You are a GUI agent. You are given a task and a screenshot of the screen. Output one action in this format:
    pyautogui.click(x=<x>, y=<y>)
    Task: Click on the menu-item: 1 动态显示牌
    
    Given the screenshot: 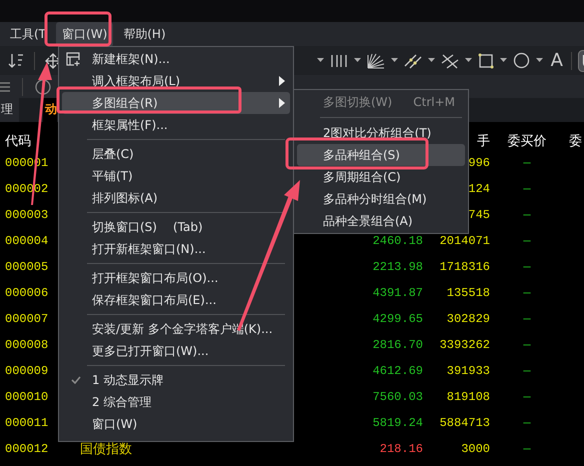 What is the action you would take?
    pyautogui.click(x=176, y=380)
    